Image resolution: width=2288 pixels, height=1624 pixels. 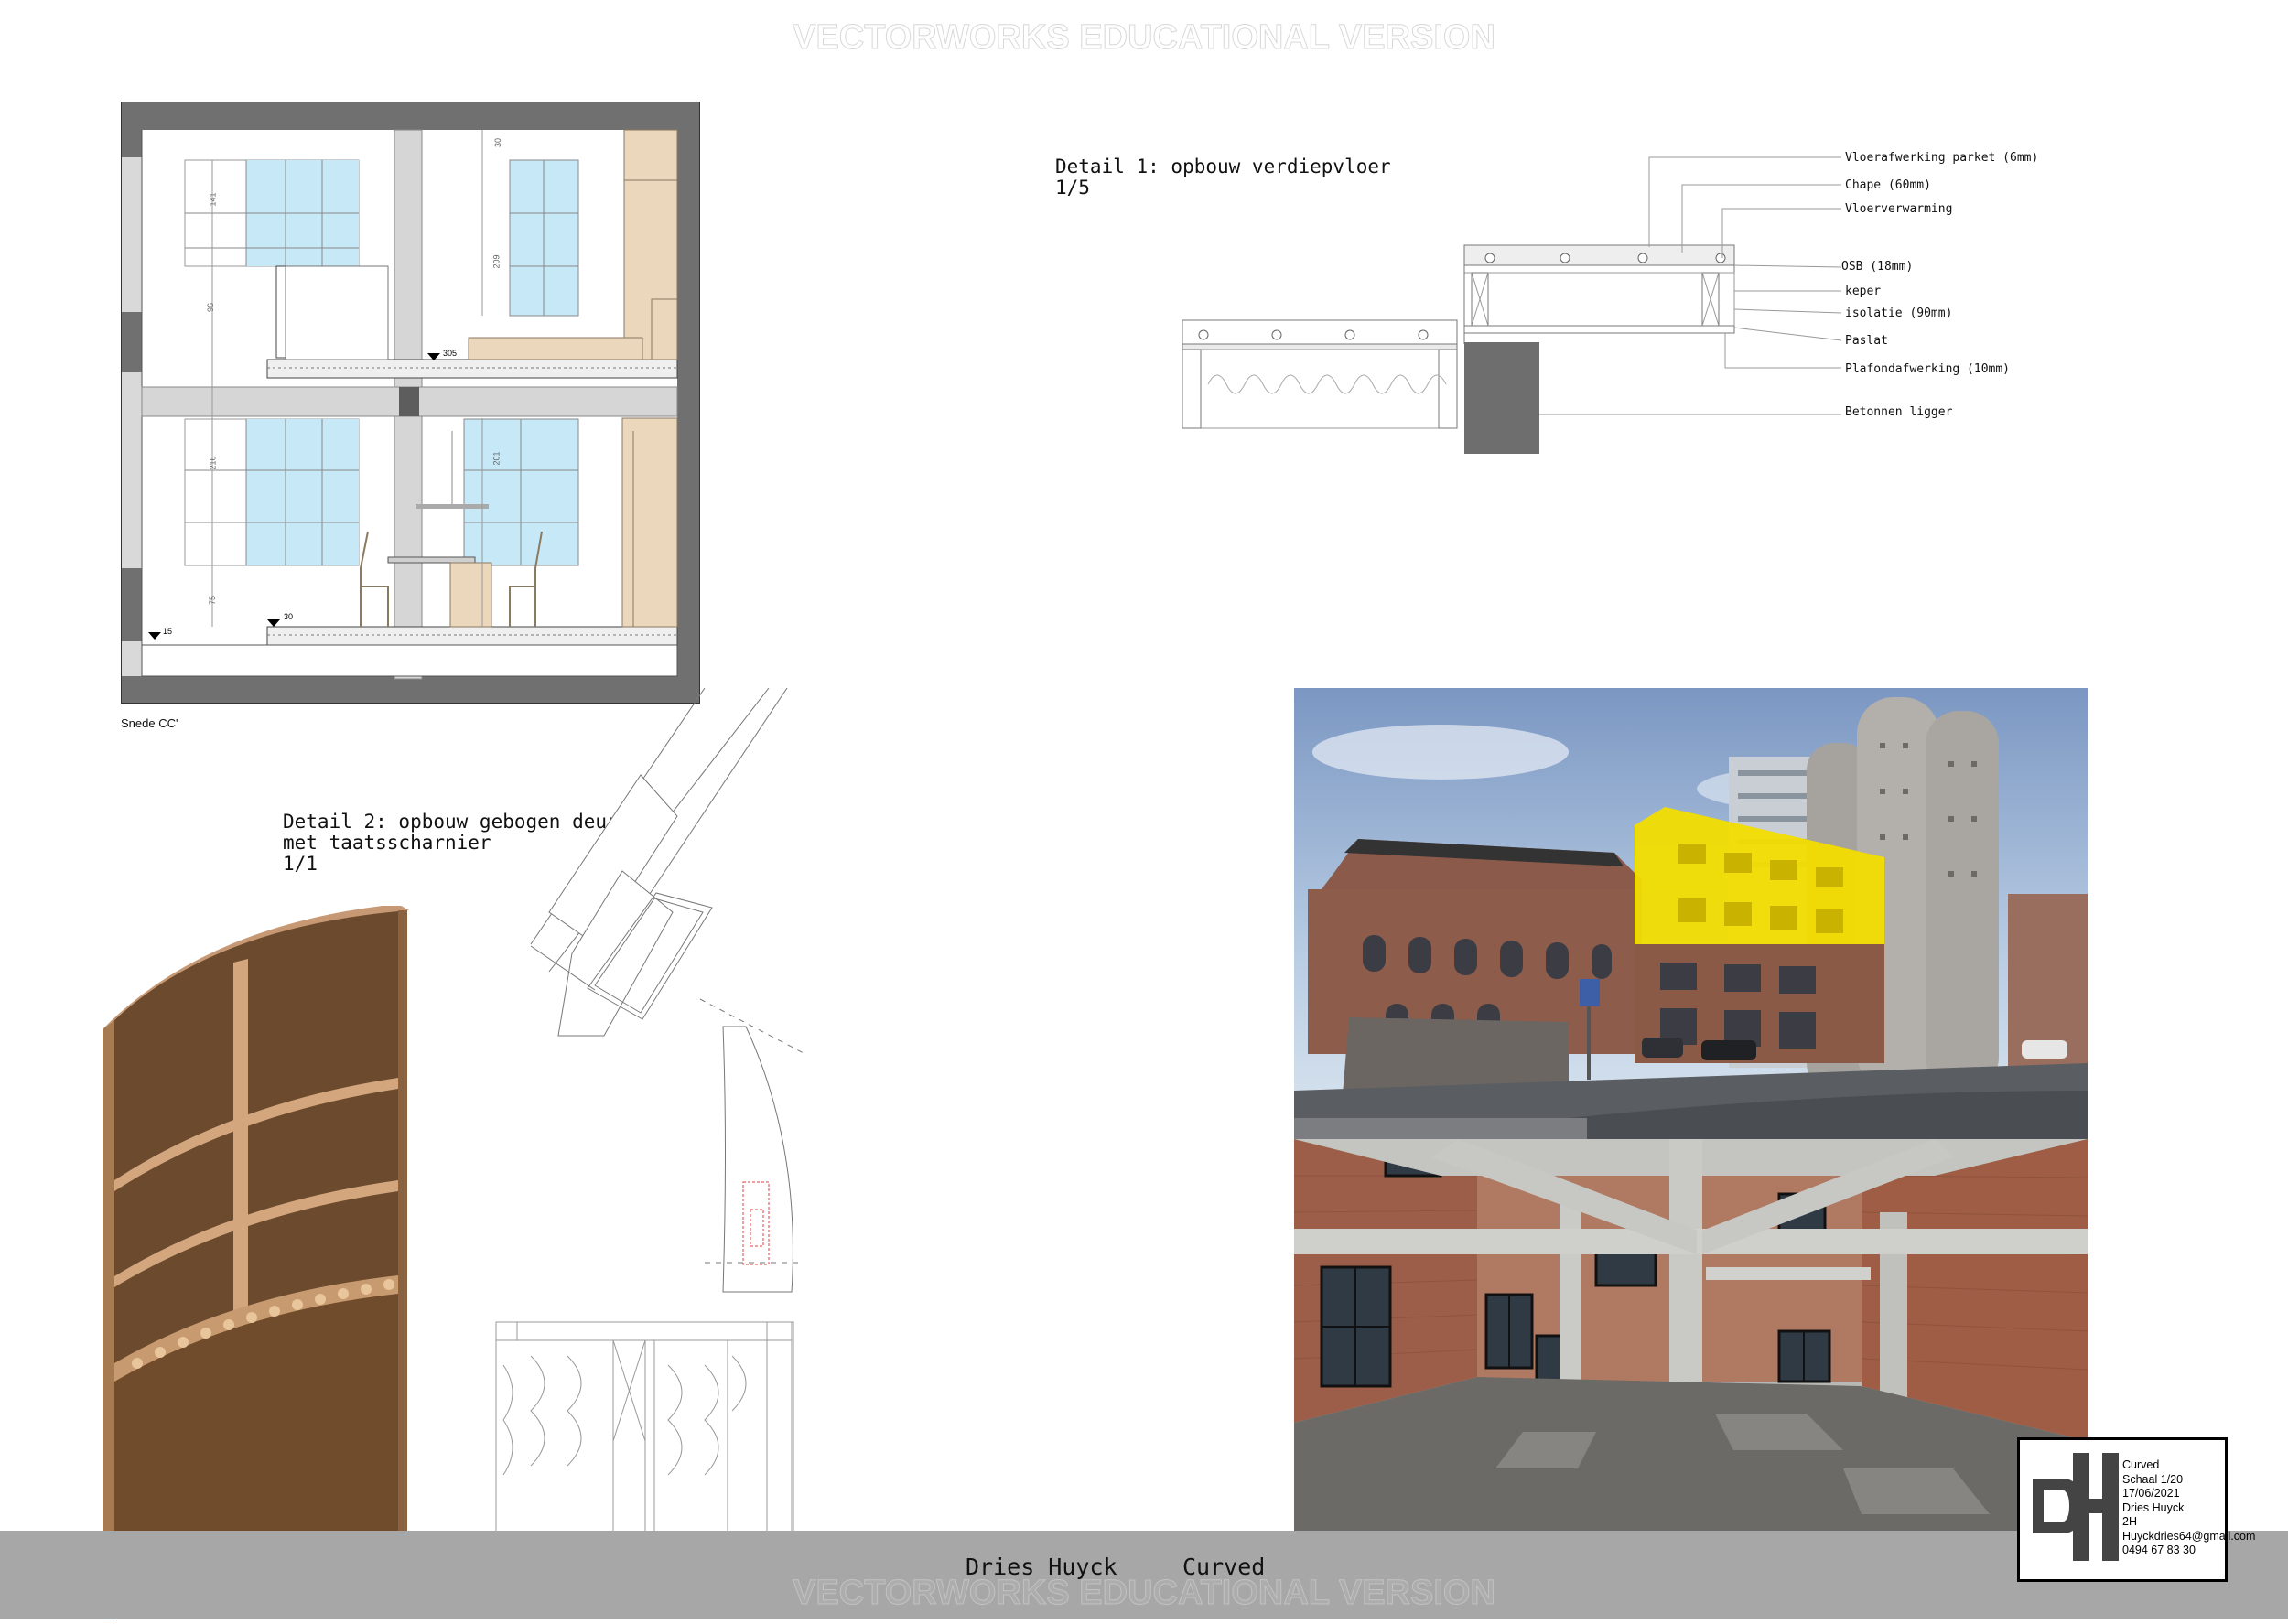 What do you see at coordinates (1864, 291) in the screenshot?
I see `detail1-label: keper` at bounding box center [1864, 291].